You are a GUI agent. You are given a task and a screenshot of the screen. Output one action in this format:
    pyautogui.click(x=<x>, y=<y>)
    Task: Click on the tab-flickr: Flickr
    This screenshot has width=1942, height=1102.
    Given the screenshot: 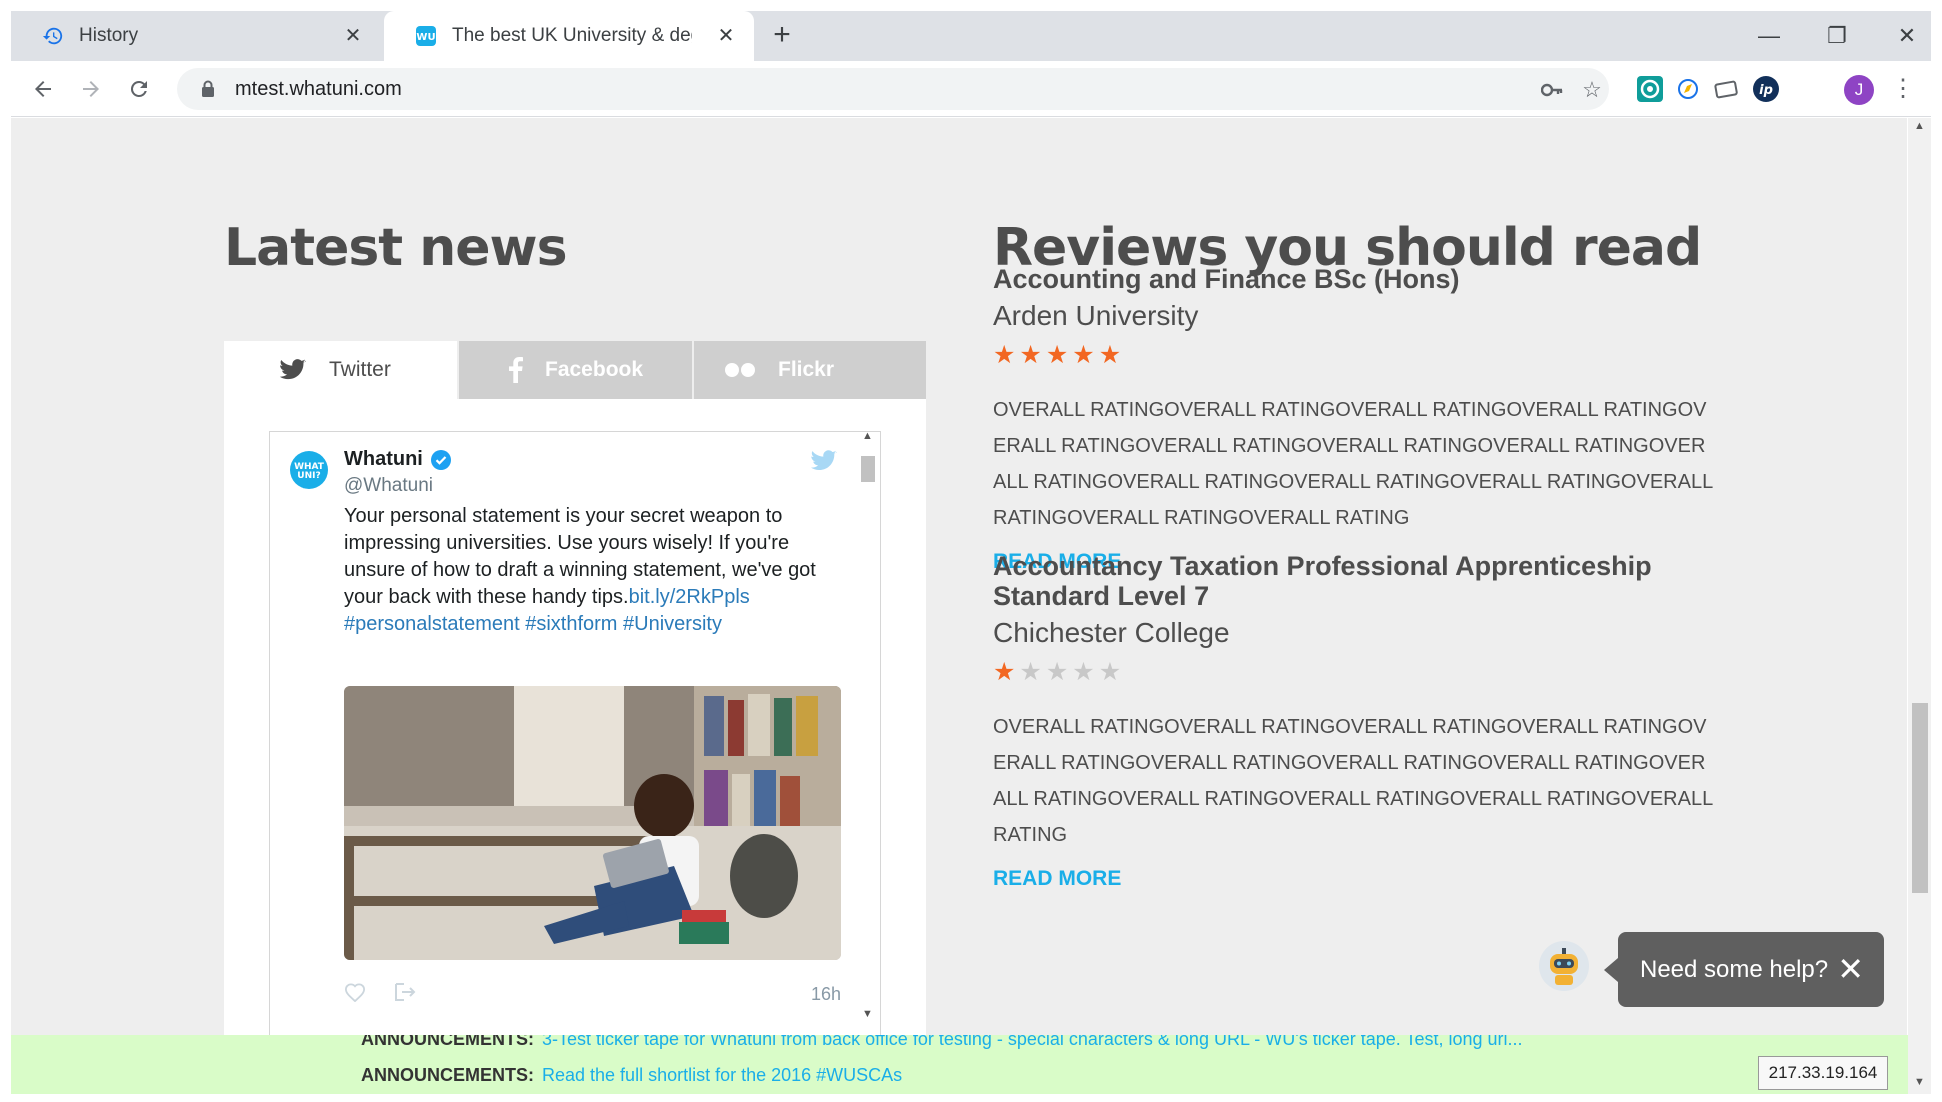 What is the action you would take?
    pyautogui.click(x=810, y=370)
    